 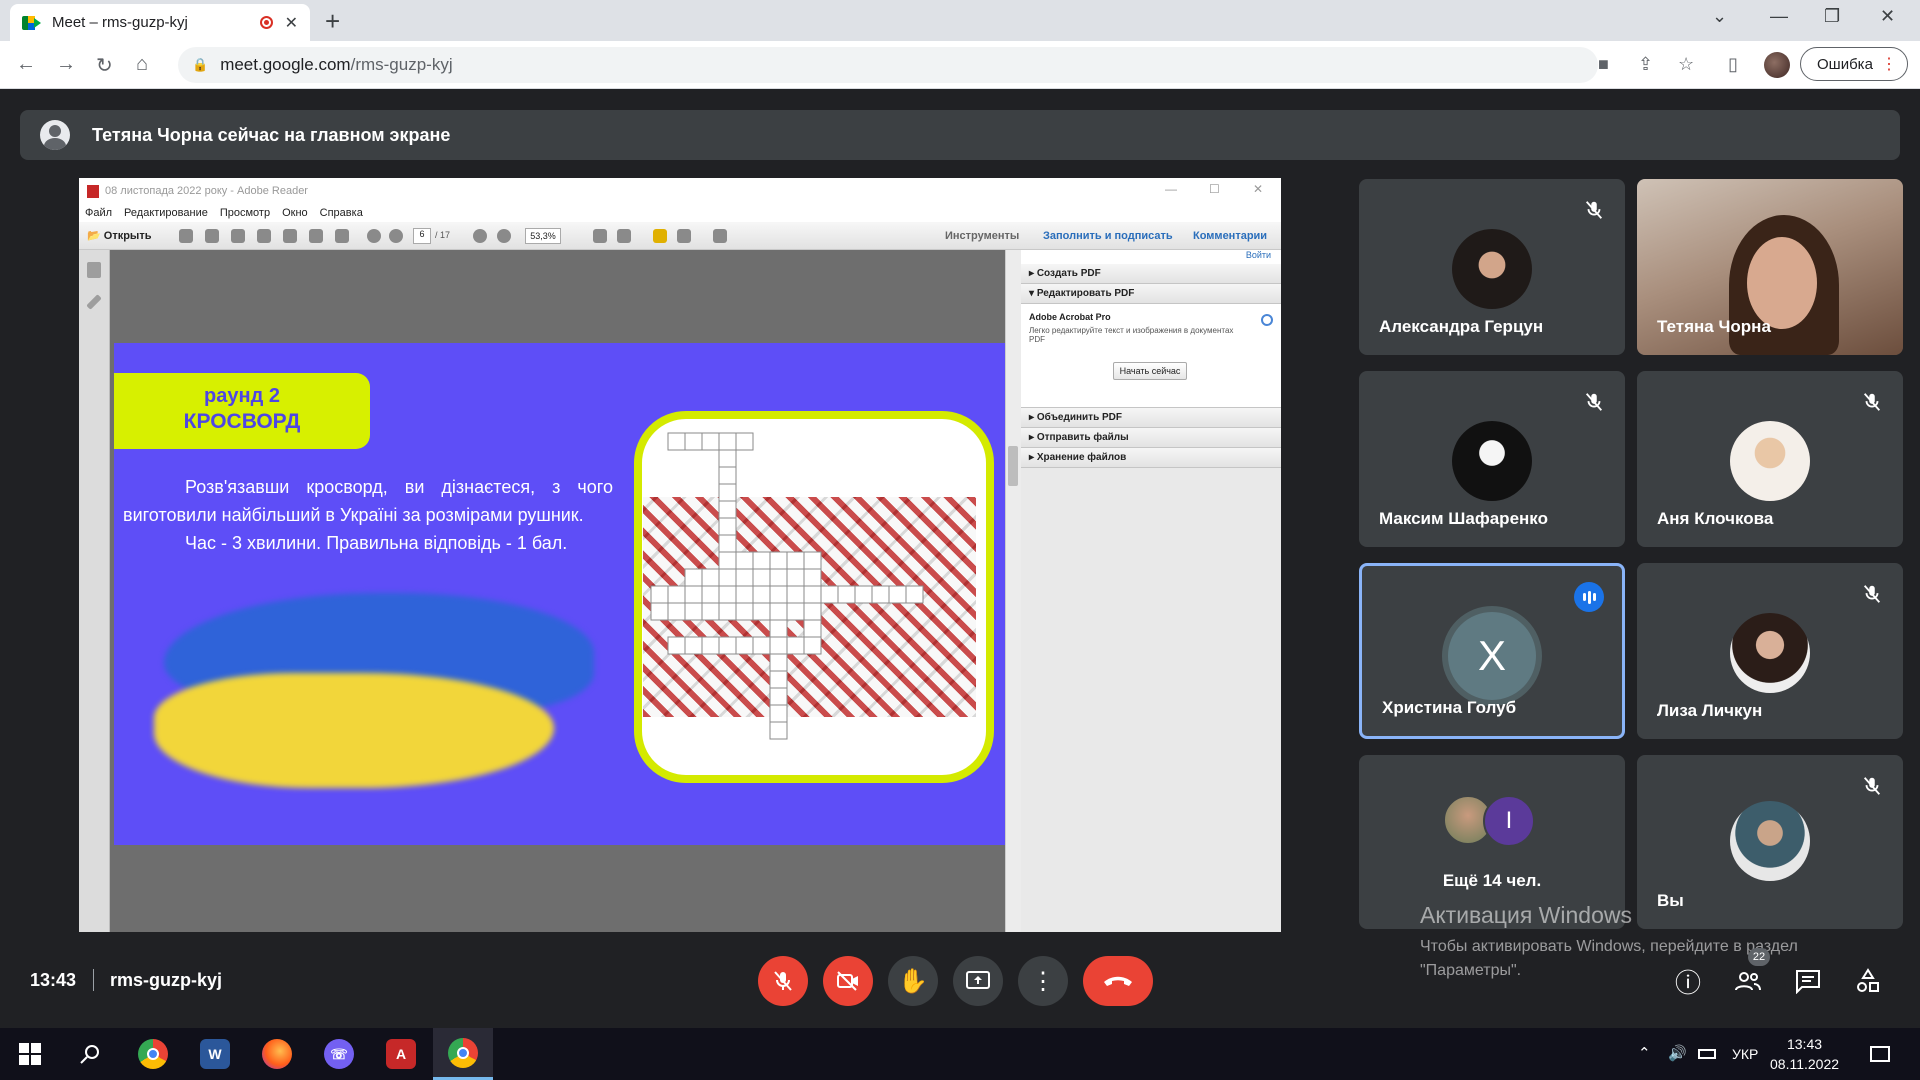 What do you see at coordinates (166, 980) in the screenshot?
I see `meeting-code: rms-guzp-kyj` at bounding box center [166, 980].